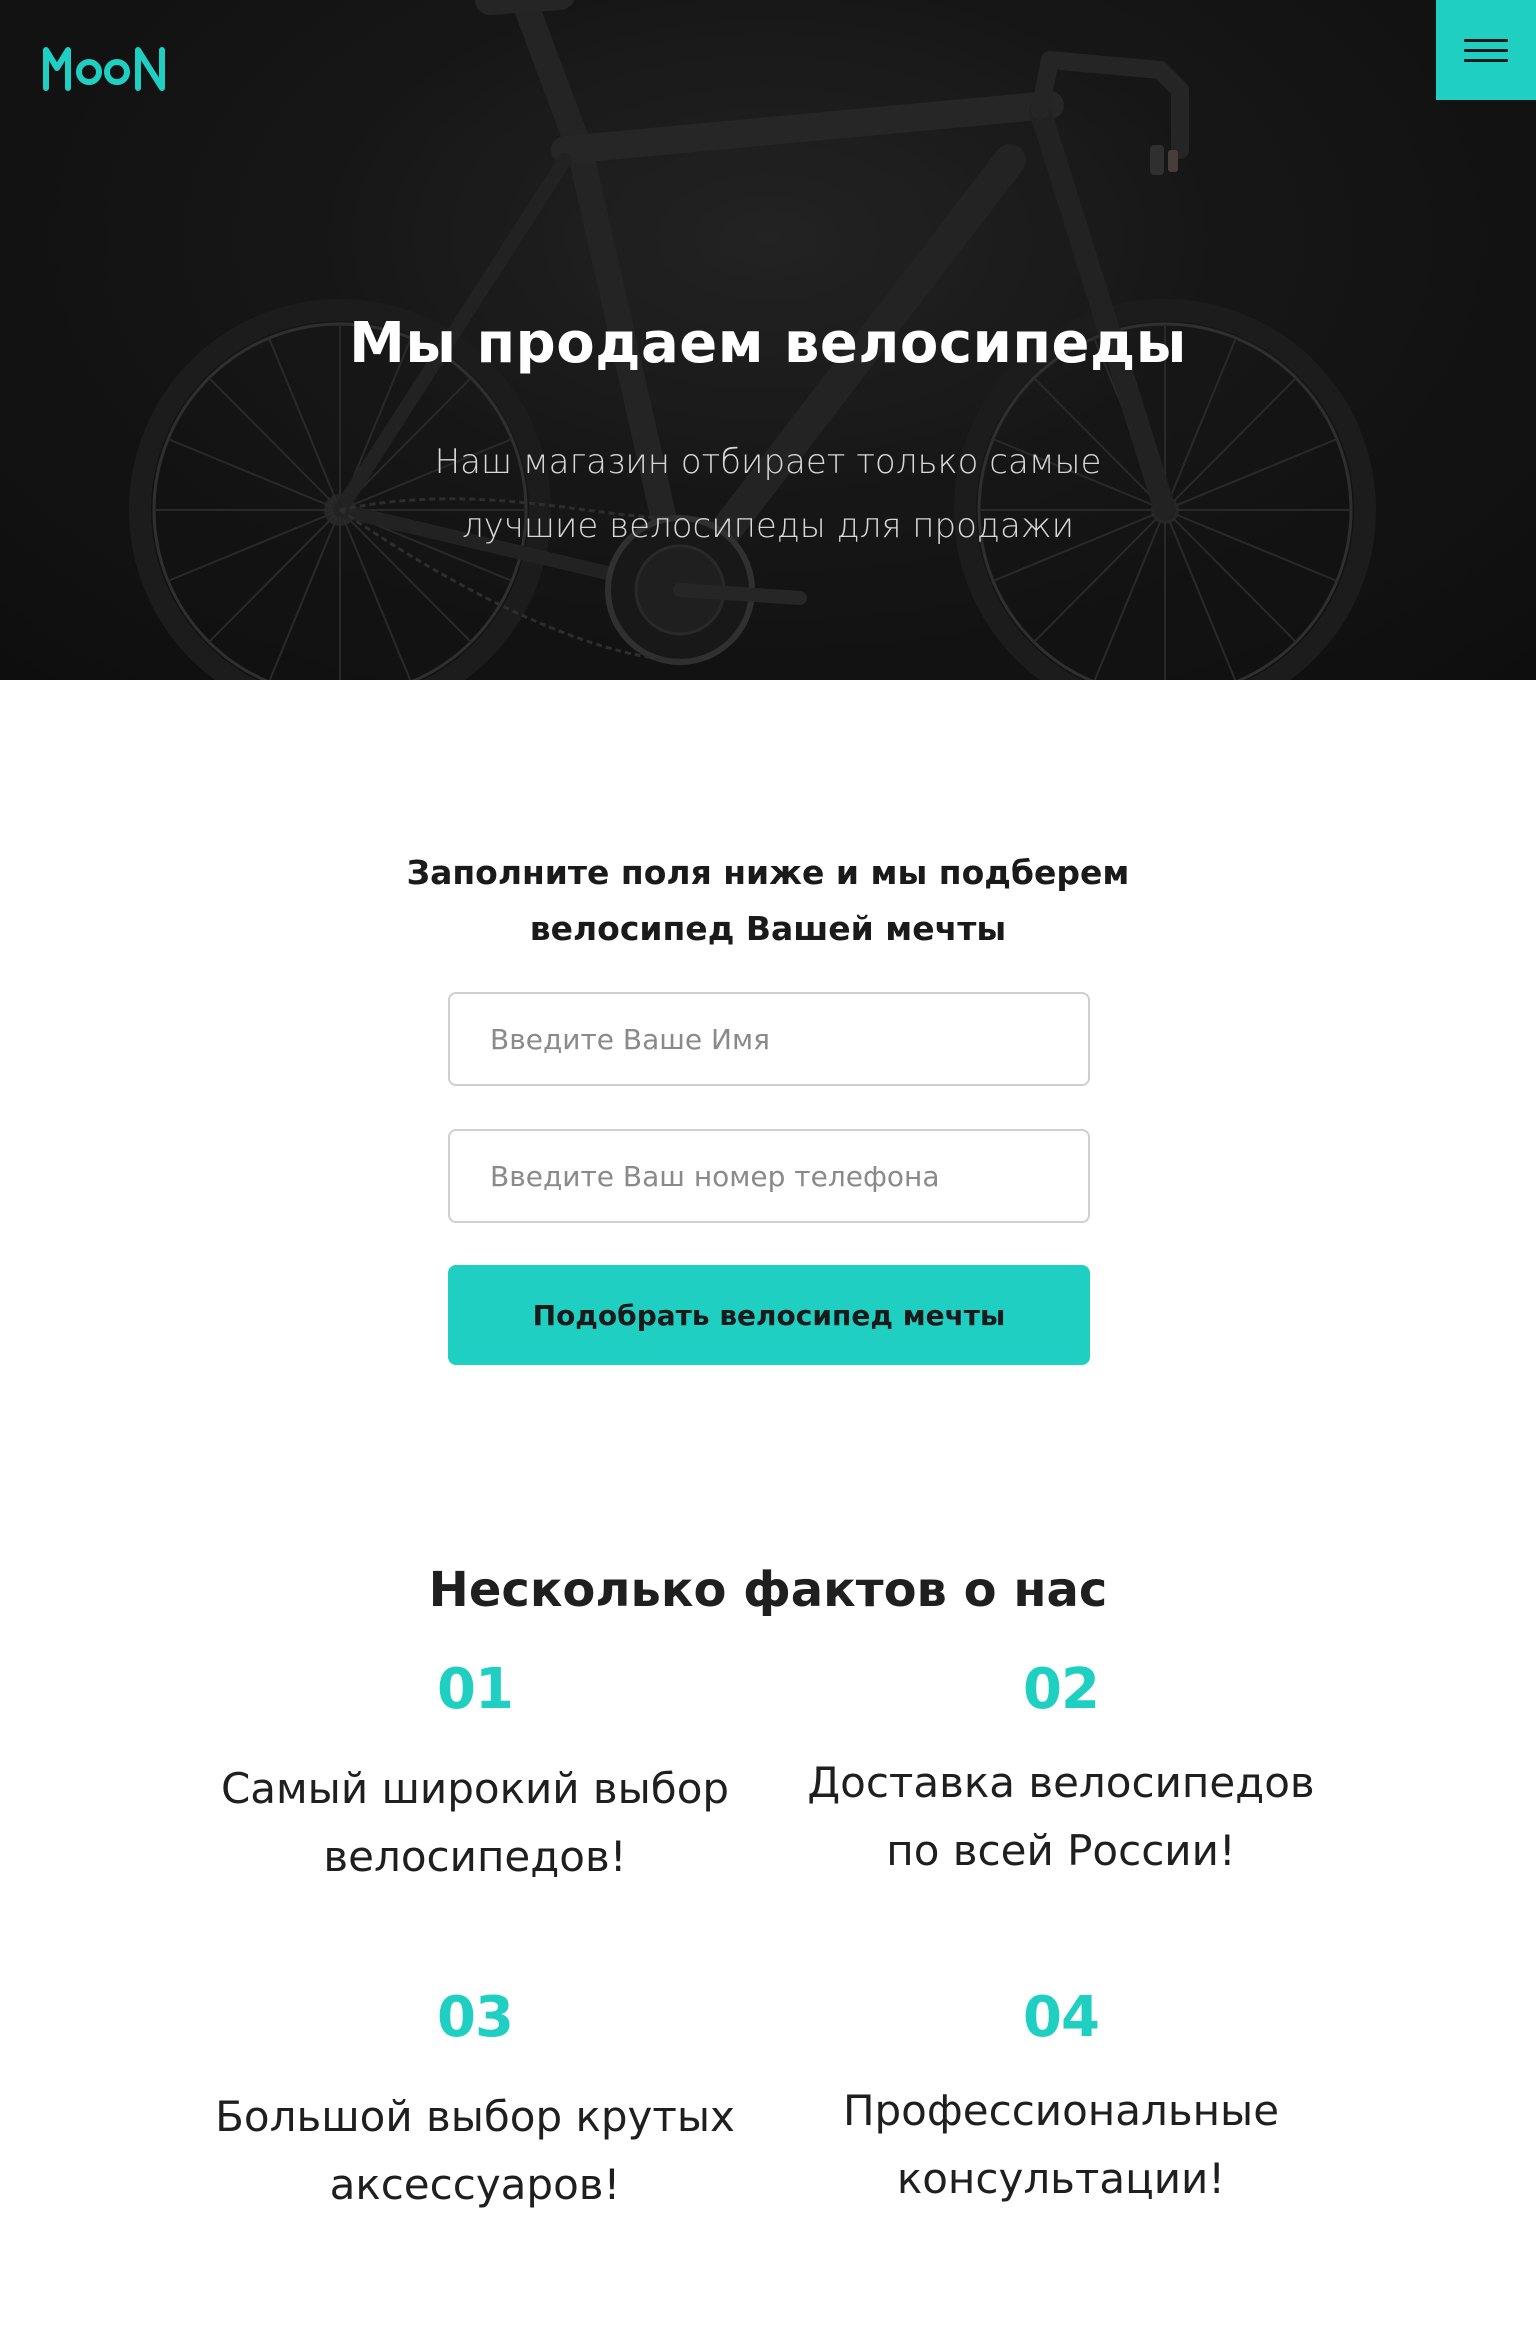 The width and height of the screenshot is (1536, 2333). I want to click on hero-title: Мы продаем велосипеды, so click(768, 343).